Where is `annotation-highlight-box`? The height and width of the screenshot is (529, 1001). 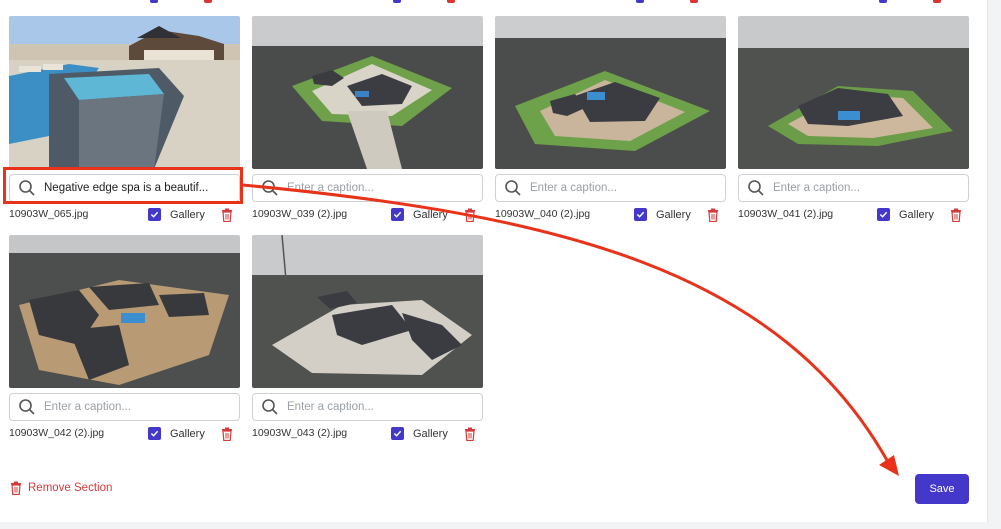 annotation-highlight-box is located at coordinates (123, 185).